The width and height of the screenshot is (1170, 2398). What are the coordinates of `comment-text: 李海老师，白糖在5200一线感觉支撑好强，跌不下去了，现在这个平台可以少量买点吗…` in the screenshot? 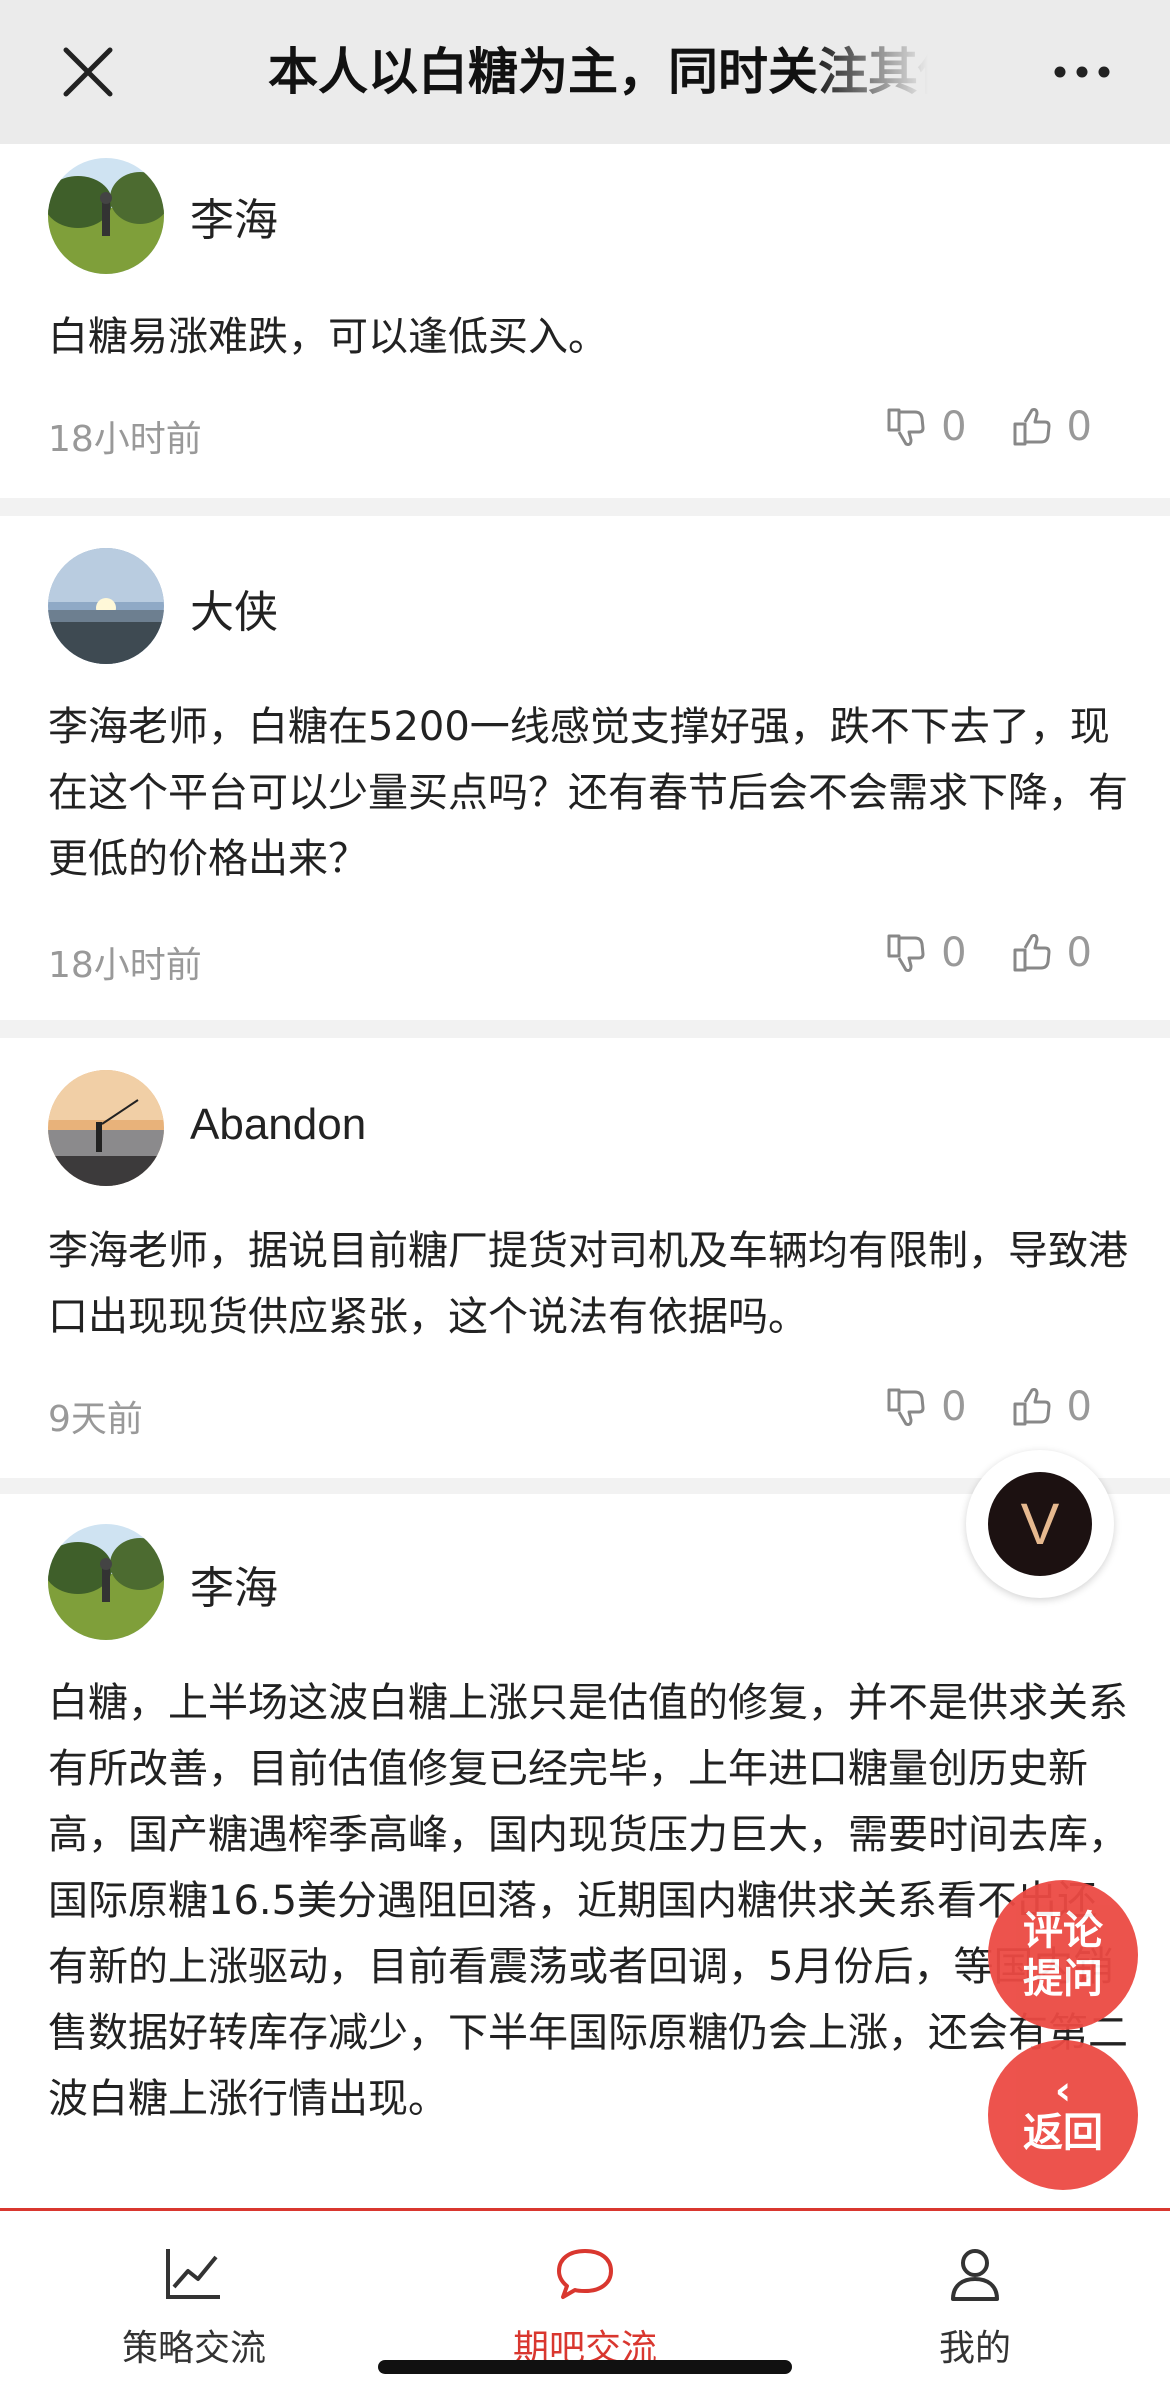 It's located at (588, 793).